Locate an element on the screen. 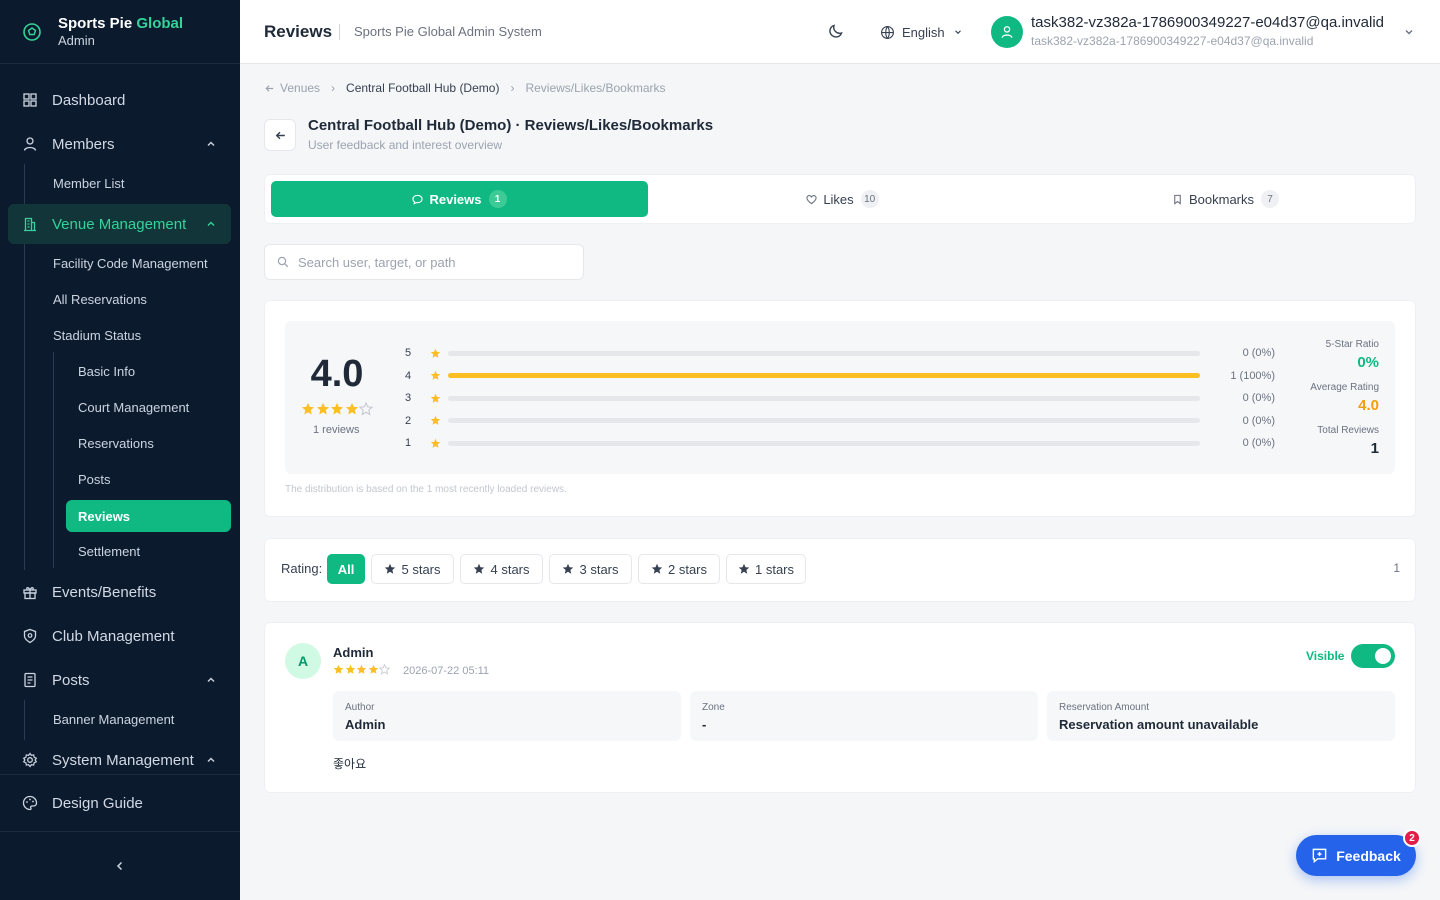  sidebar-item-system-management: System Management is located at coordinates (119, 757).